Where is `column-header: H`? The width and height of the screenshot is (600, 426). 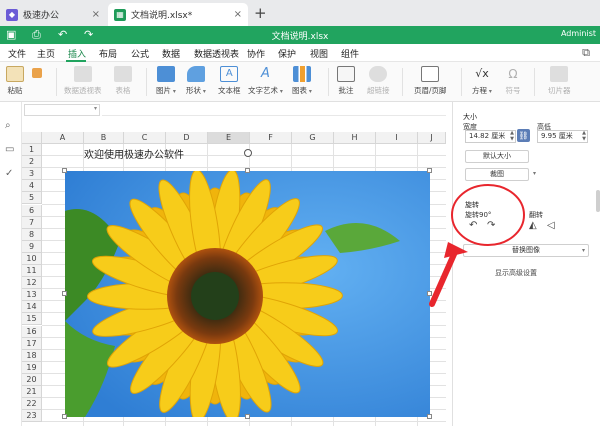 column-header: H is located at coordinates (355, 138).